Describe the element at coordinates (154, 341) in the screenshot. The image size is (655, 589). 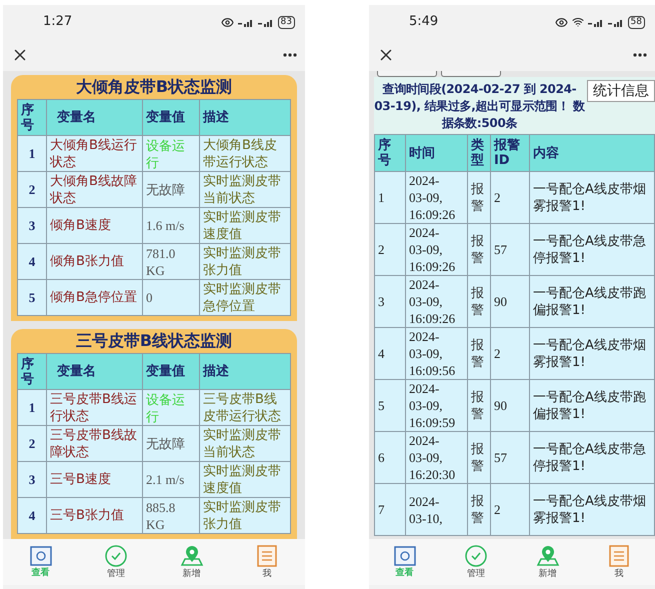
I see `card-title: 三号皮带B线状态监测` at that location.